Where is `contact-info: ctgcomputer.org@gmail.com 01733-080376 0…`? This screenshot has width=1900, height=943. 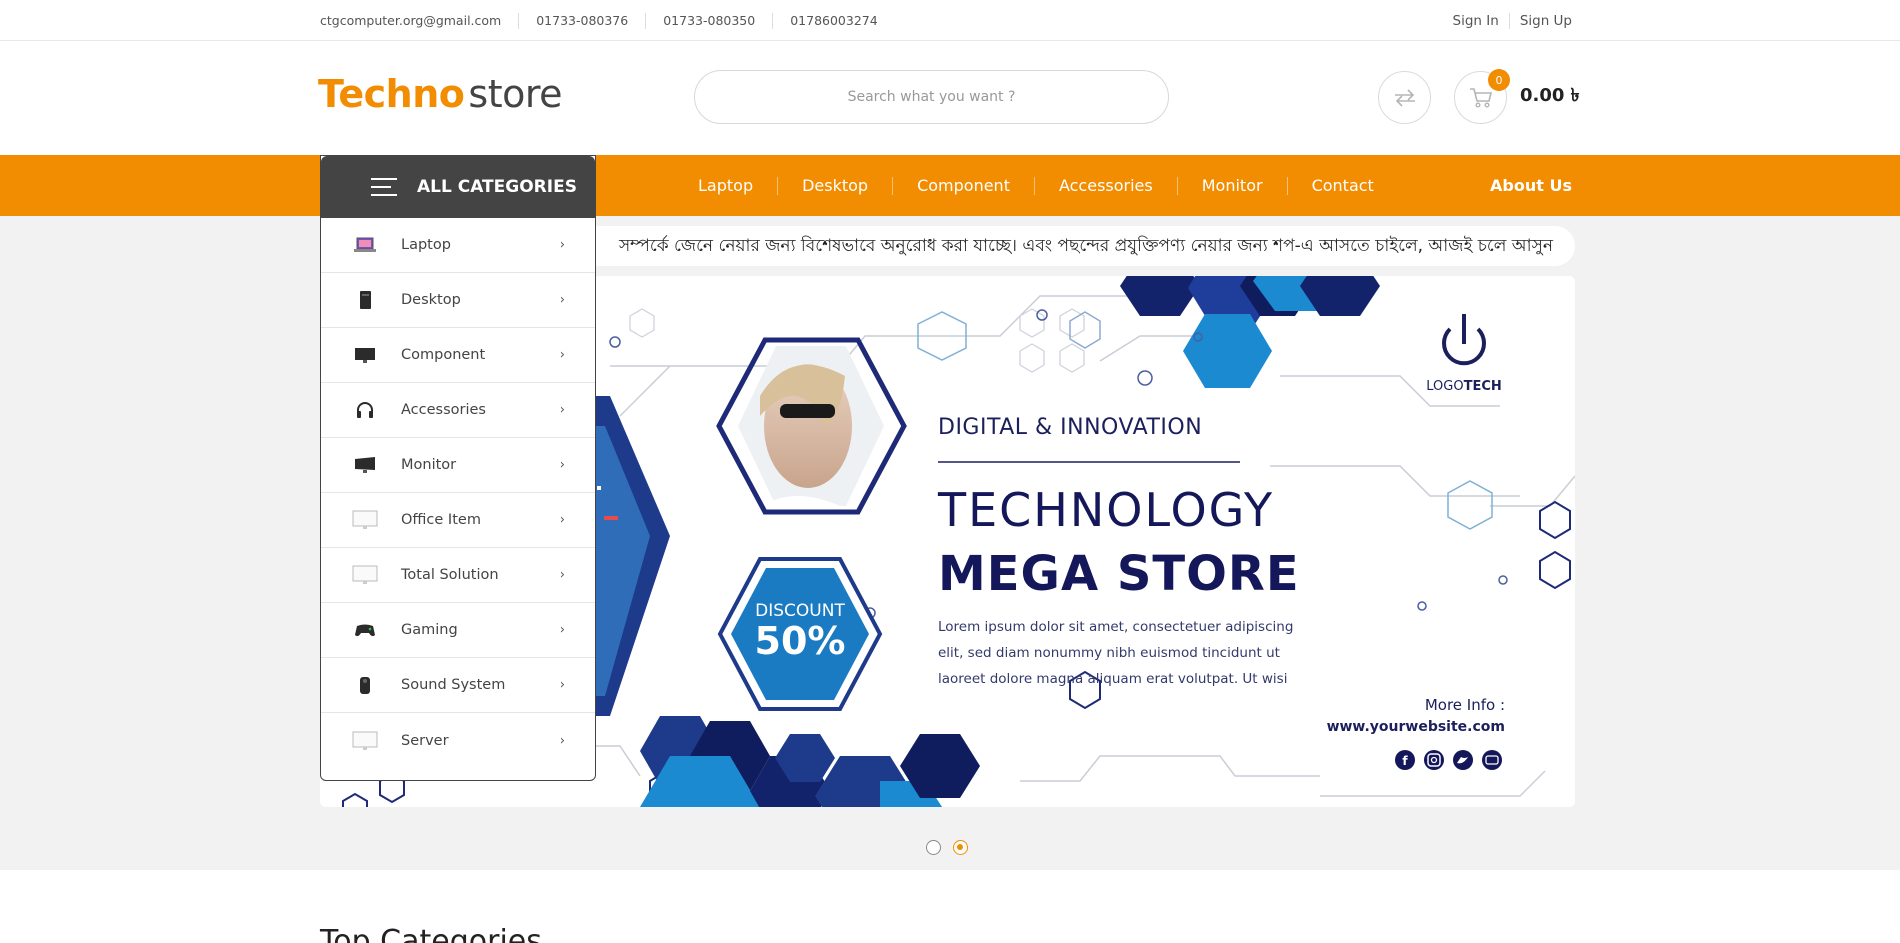
contact-info: ctgcomputer.org@gmail.com 01733-080376 0… is located at coordinates (607, 20).